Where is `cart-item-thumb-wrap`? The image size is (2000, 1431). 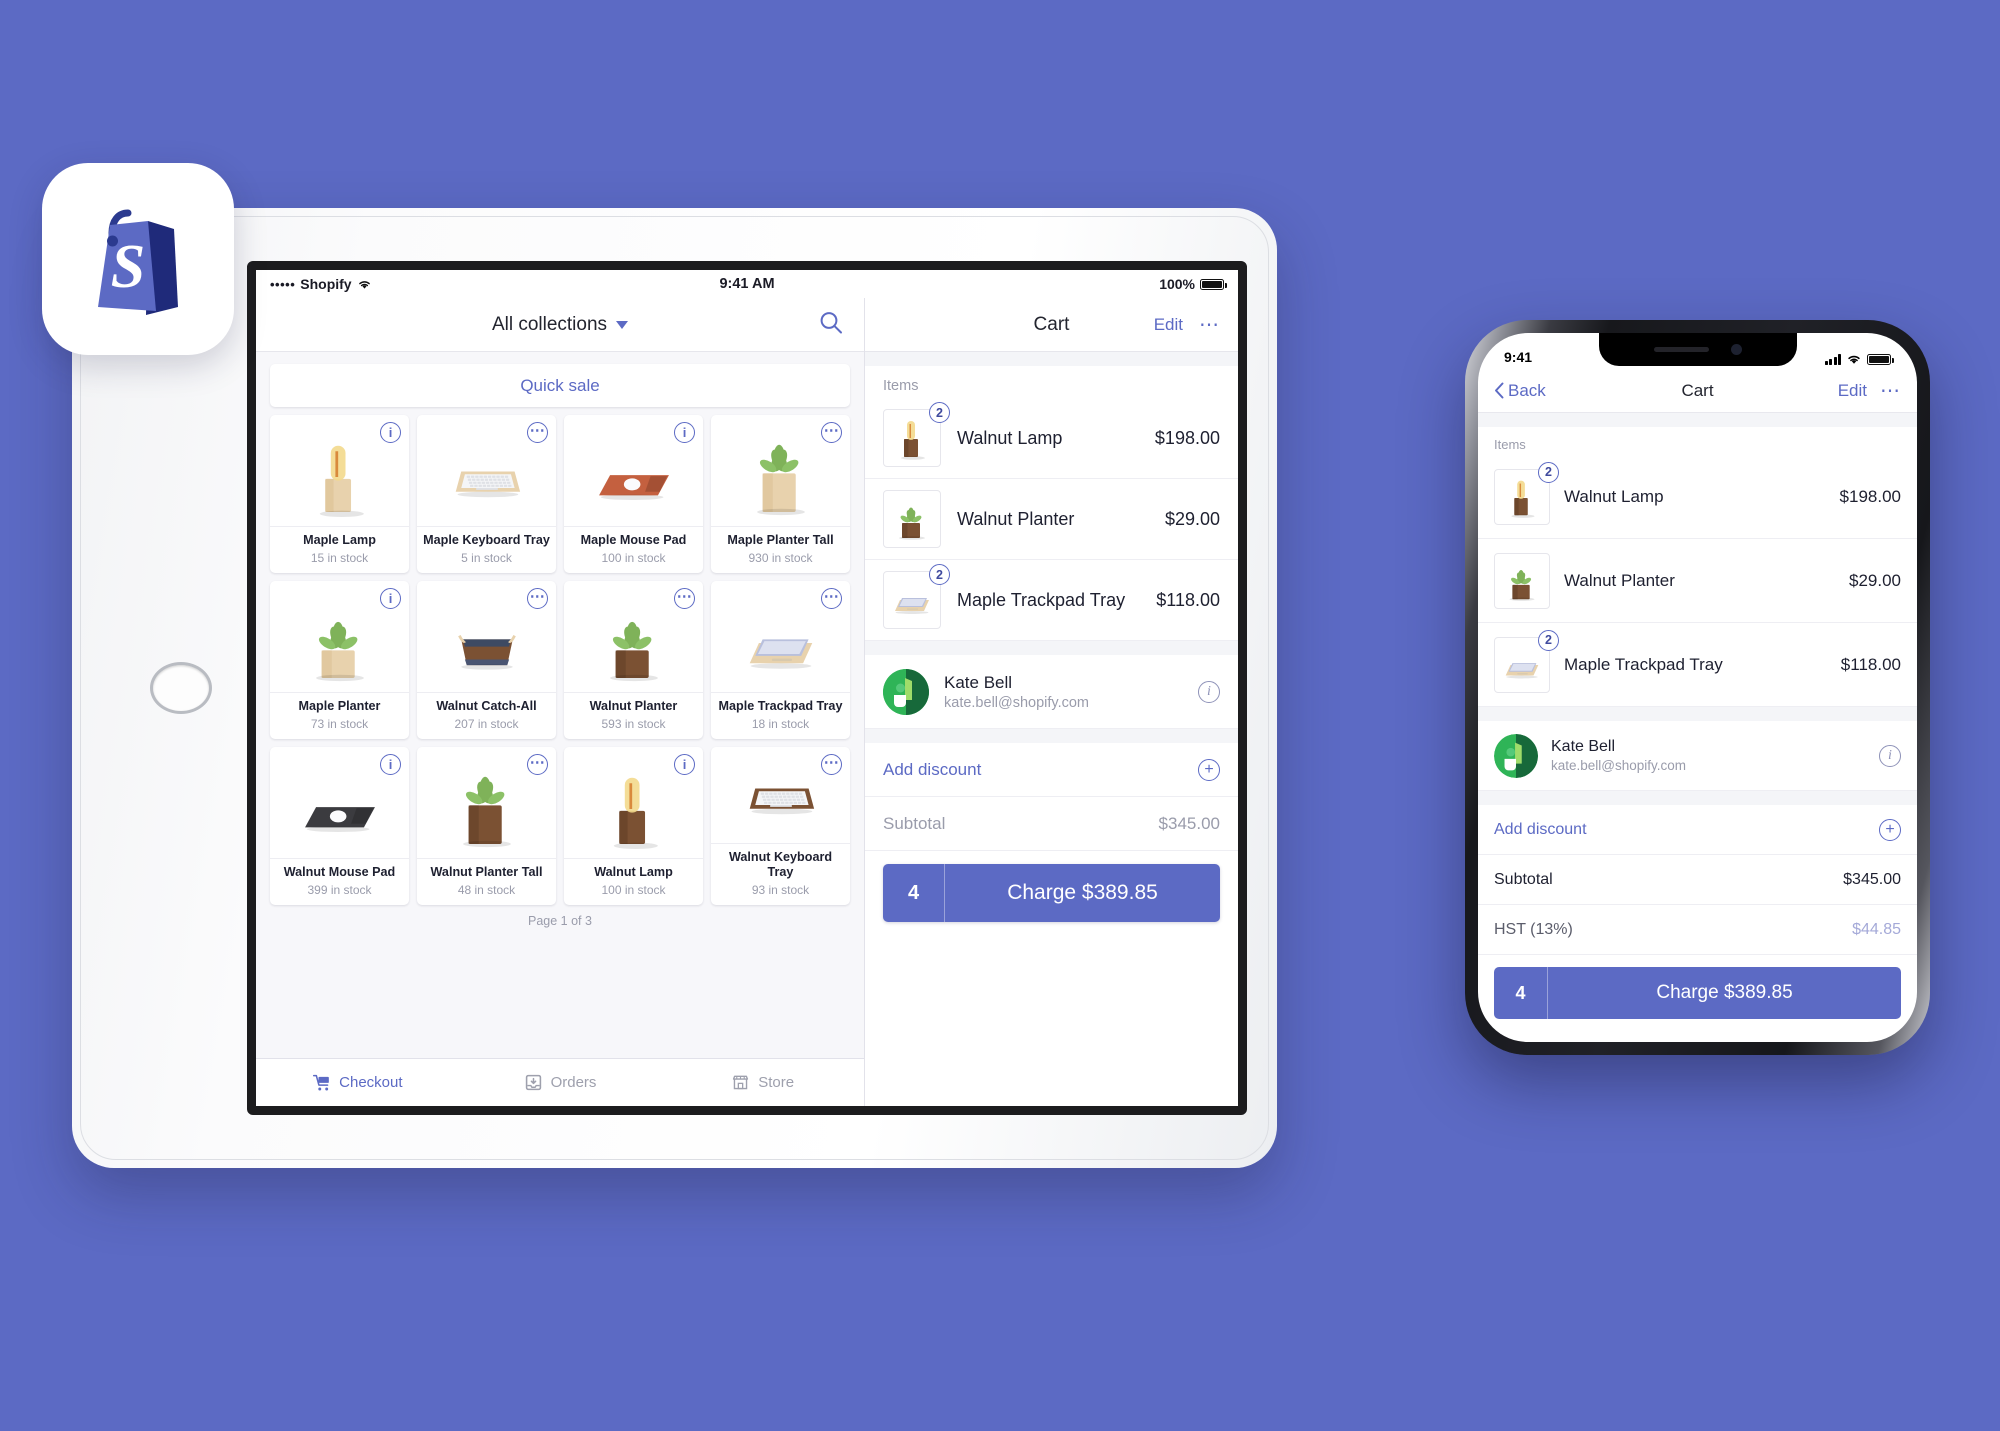
cart-item-thumb-wrap is located at coordinates (912, 519).